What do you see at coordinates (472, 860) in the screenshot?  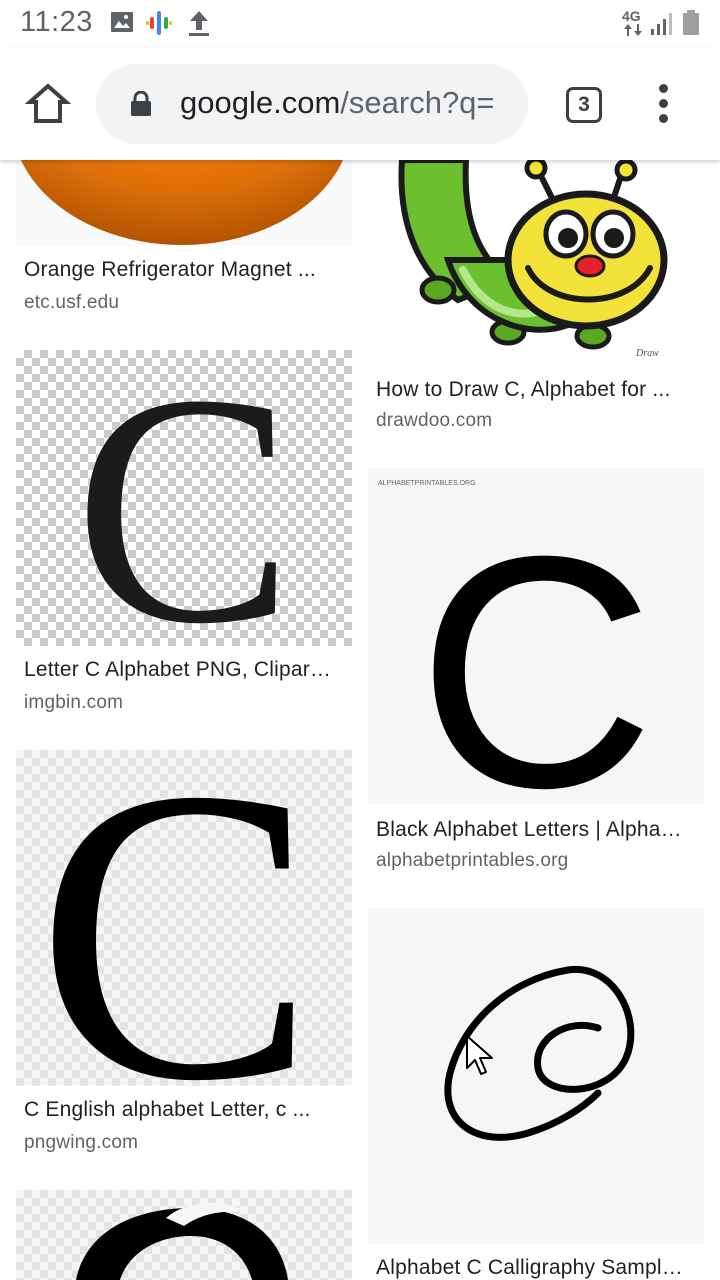 I see `result-source: alphabetprintables.org` at bounding box center [472, 860].